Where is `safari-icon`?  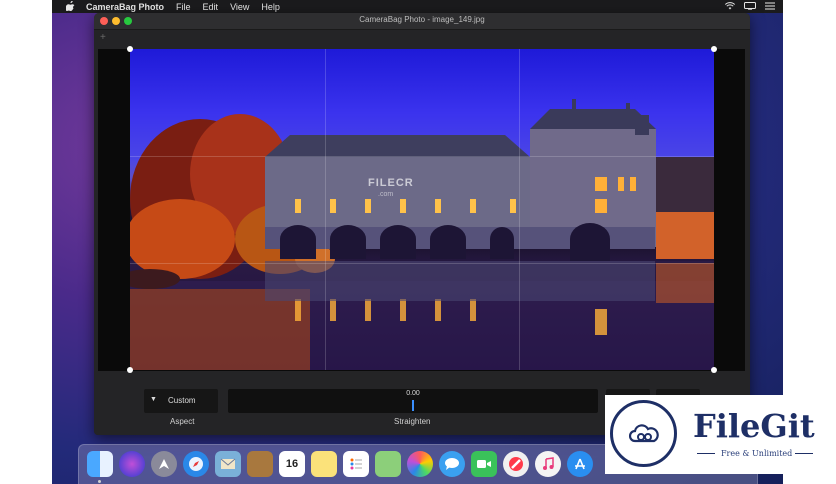
safari-icon is located at coordinates (196, 464).